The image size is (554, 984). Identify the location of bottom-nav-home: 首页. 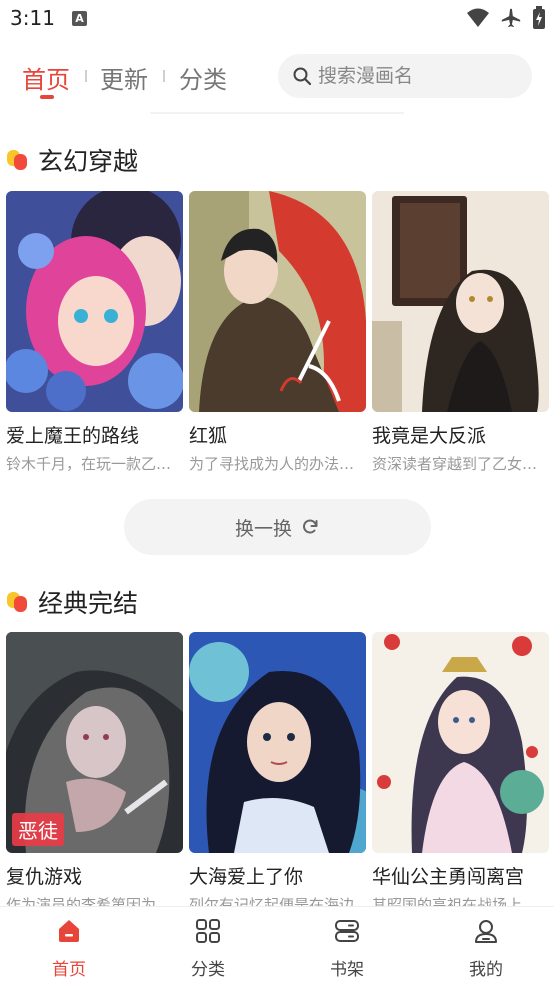
(69, 945).